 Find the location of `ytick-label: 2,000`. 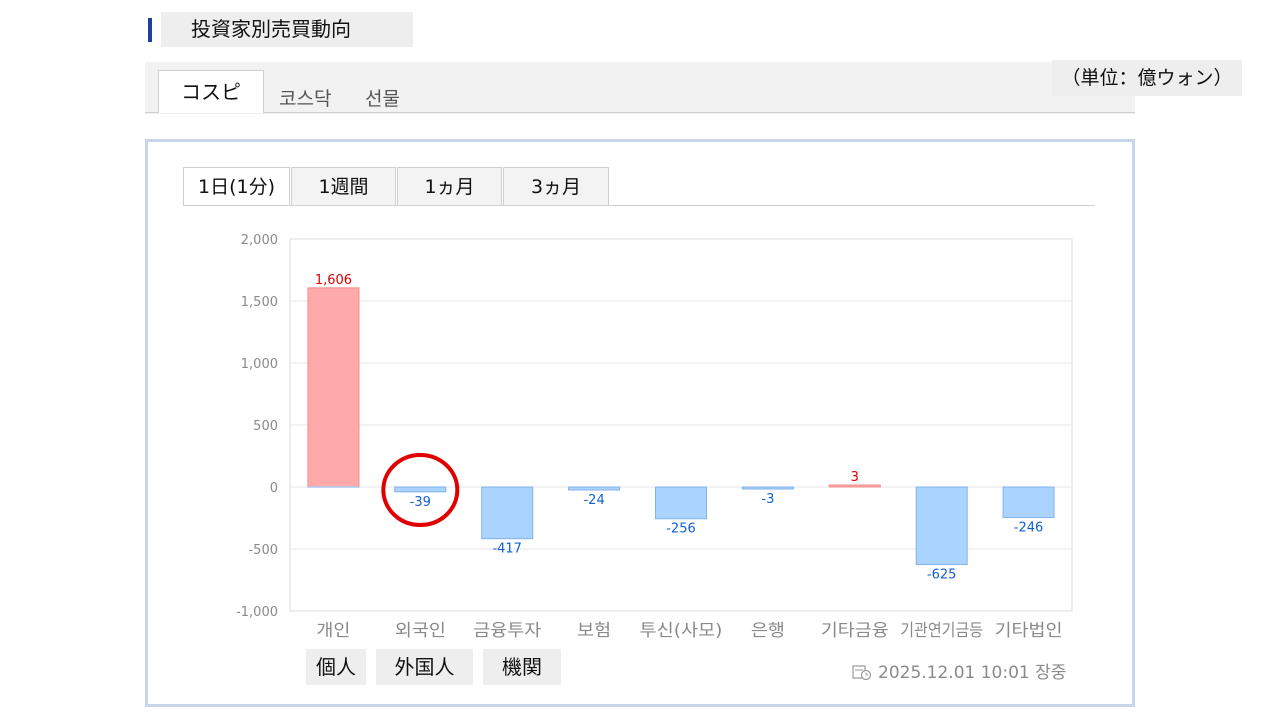

ytick-label: 2,000 is located at coordinates (259, 240).